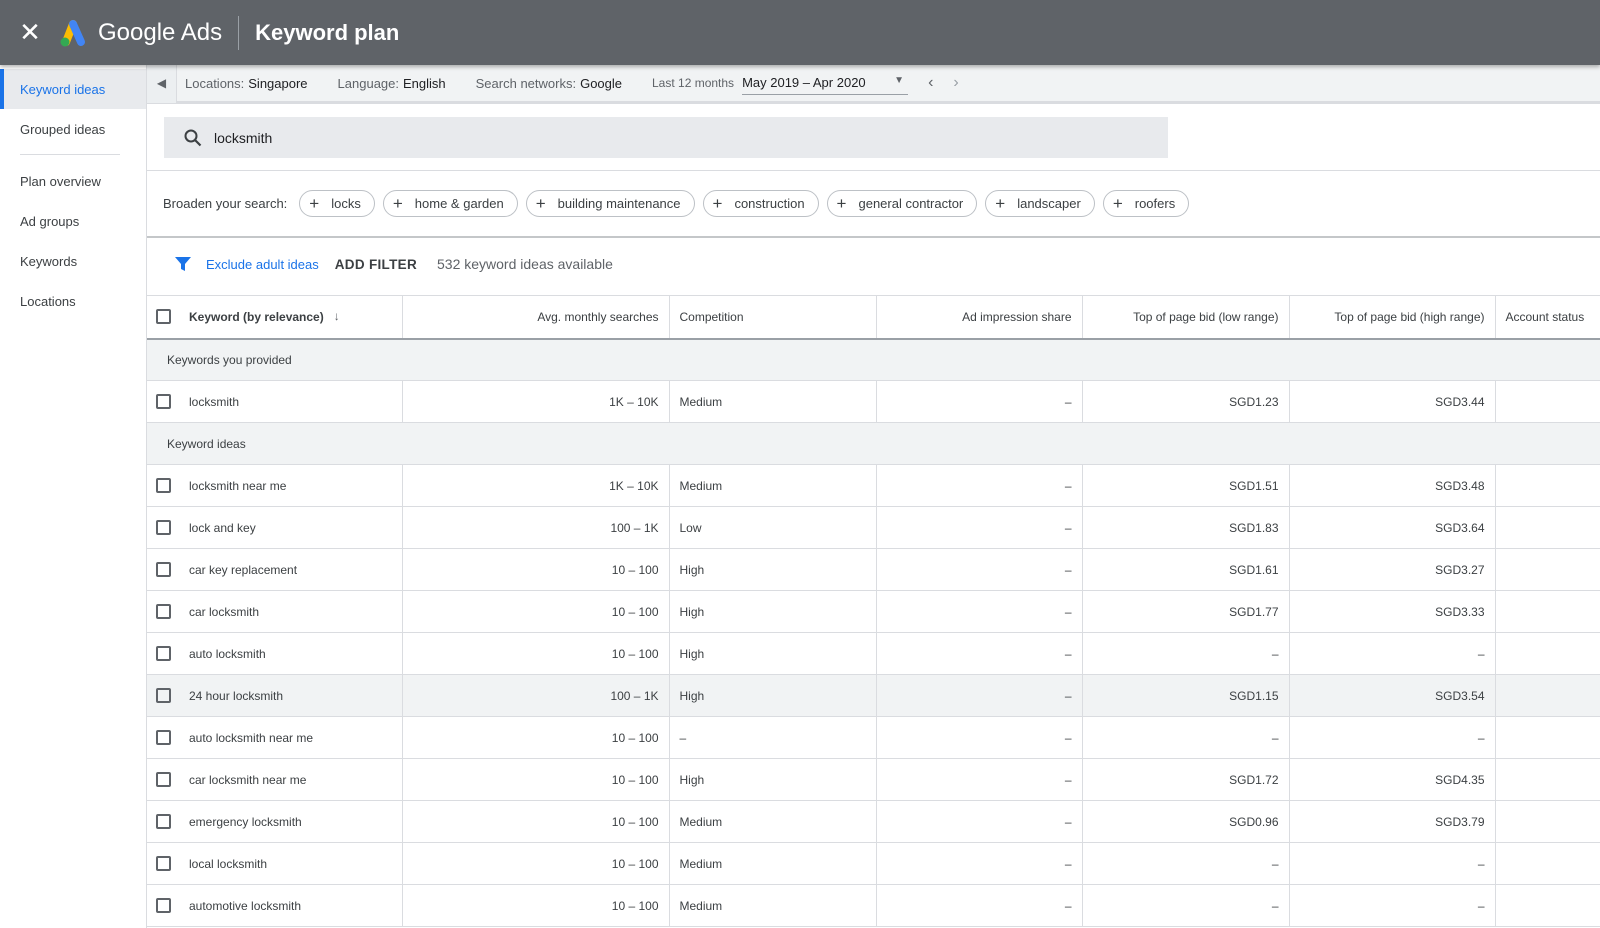 The image size is (1600, 928). Describe the element at coordinates (262, 264) in the screenshot. I see `exclude-adult-ideas-filter: Exclude adult ideas` at that location.